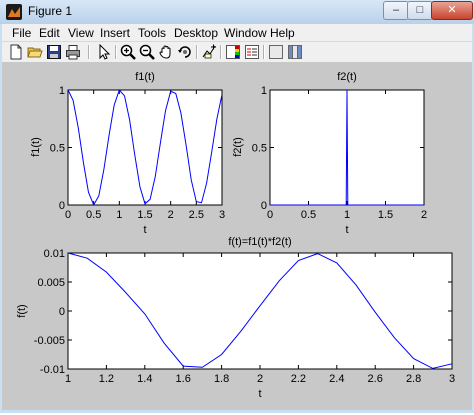 Image resolution: width=474 pixels, height=415 pixels. Describe the element at coordinates (22, 310) in the screenshot. I see `subplot-product-ylabel: f(t)` at that location.